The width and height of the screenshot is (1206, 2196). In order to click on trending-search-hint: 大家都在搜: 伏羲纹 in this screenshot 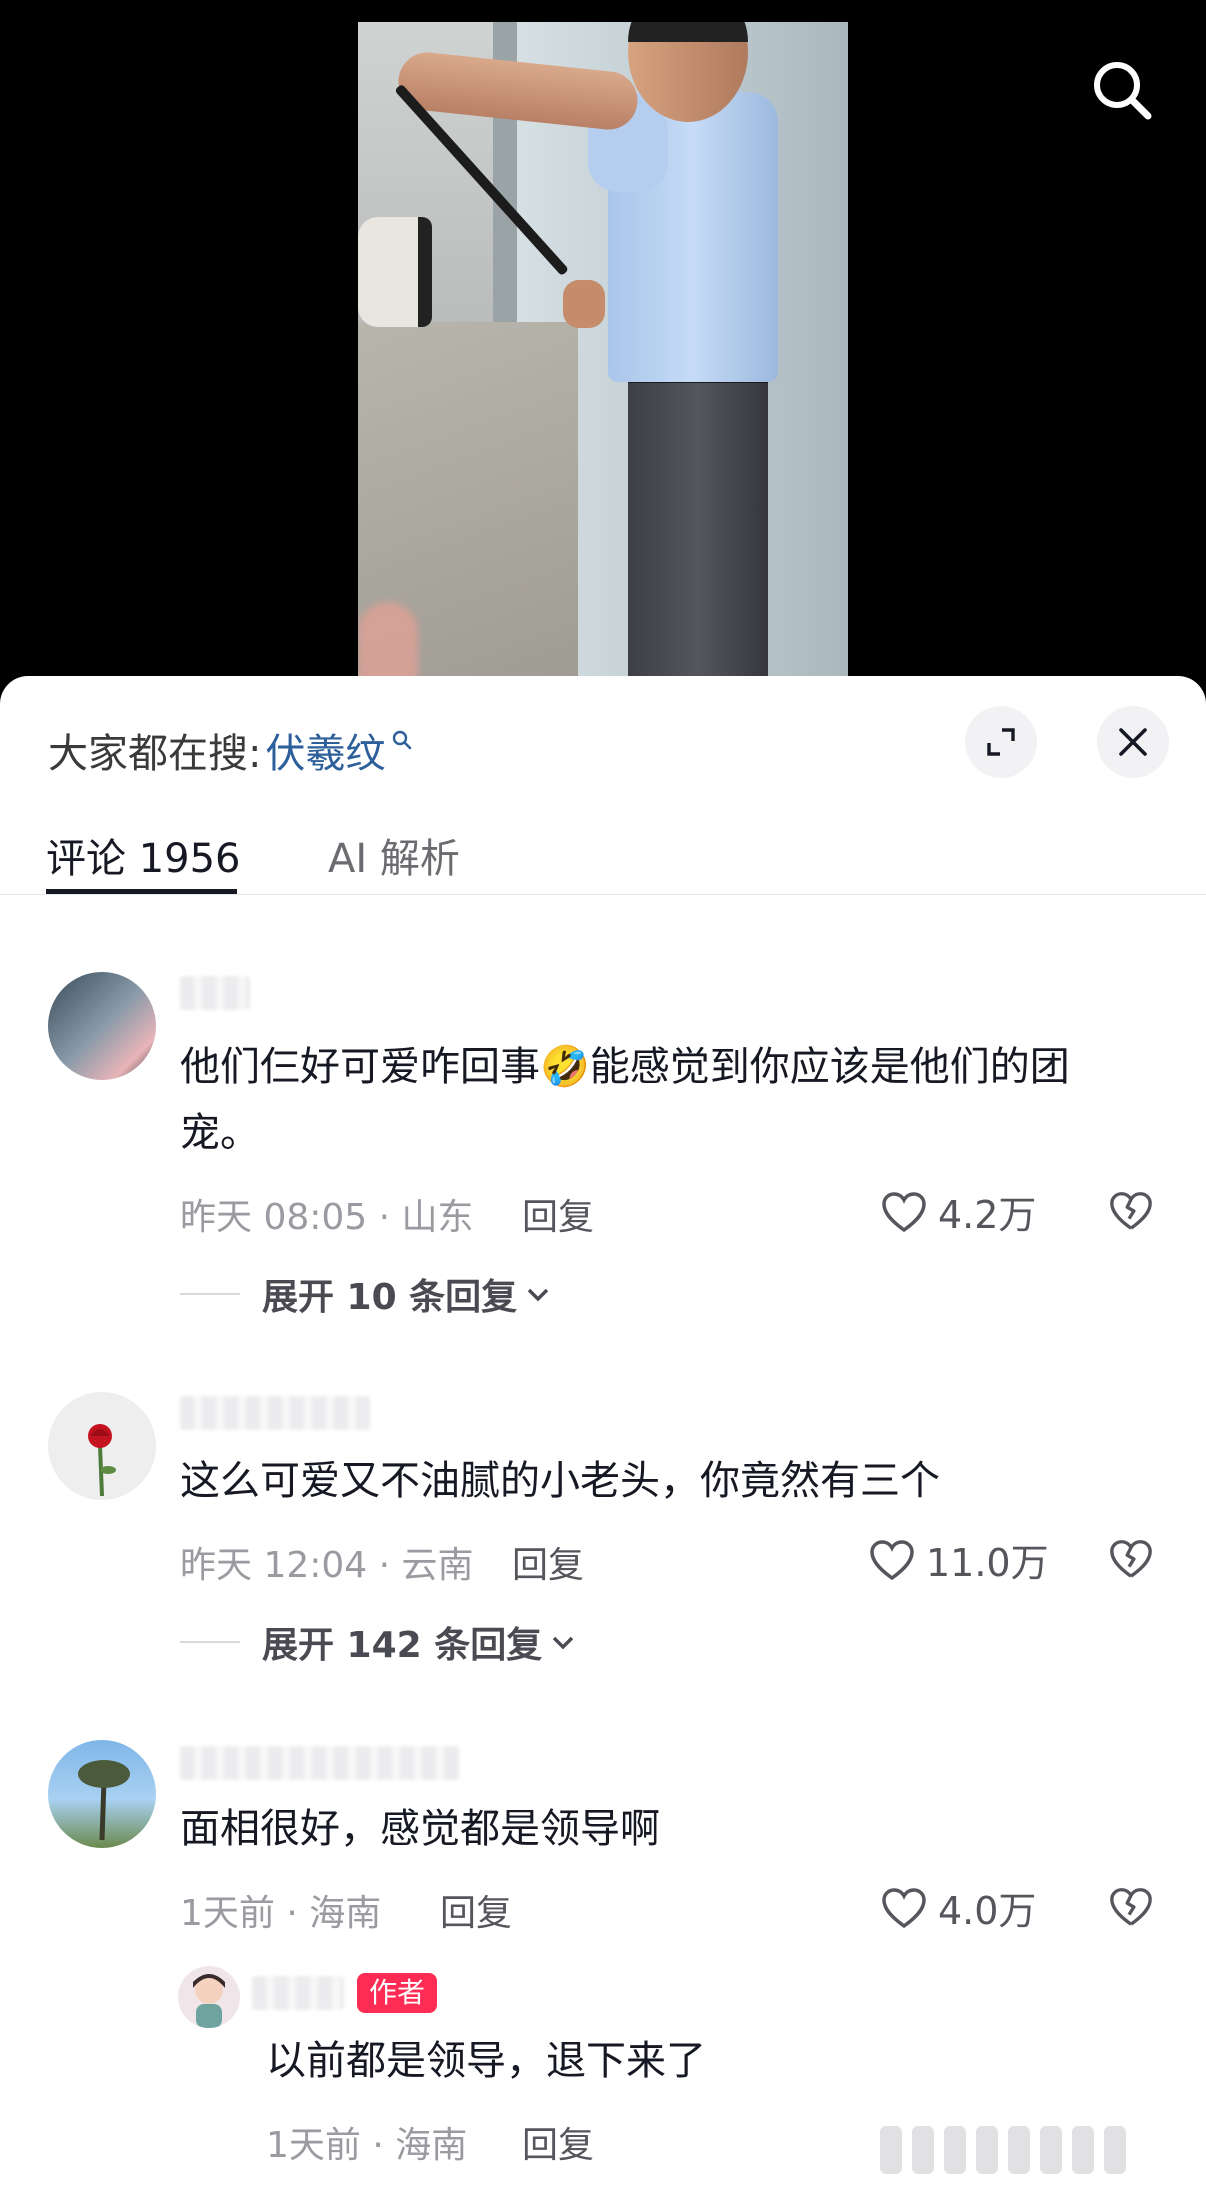, I will do `click(230, 750)`.